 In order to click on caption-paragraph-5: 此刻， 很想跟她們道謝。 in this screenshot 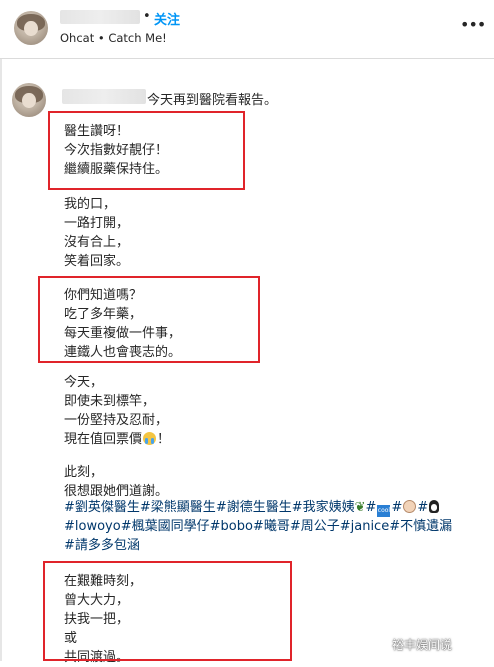, I will do `click(116, 482)`.